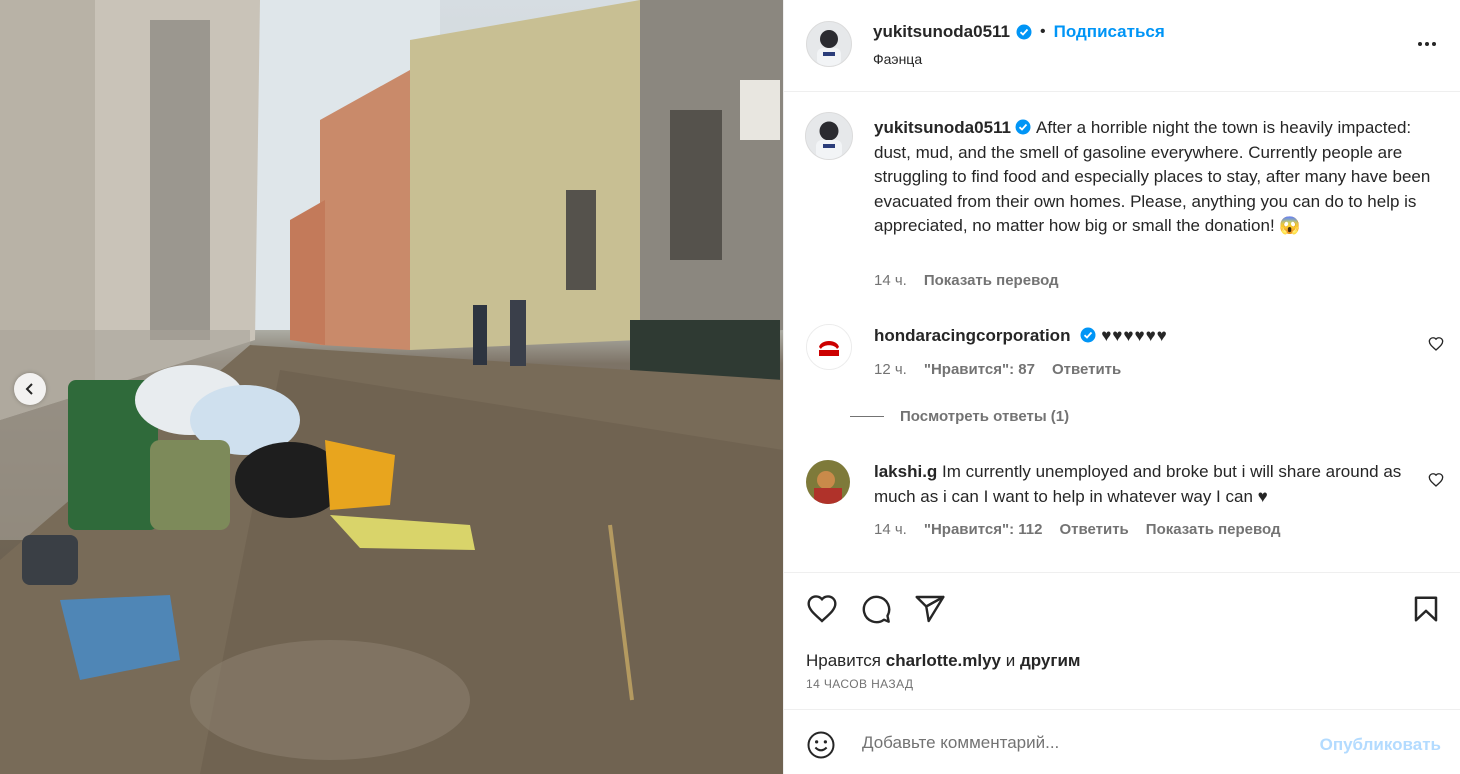 The width and height of the screenshot is (1460, 774). I want to click on likes-user: charlotte.mlyy, so click(943, 660).